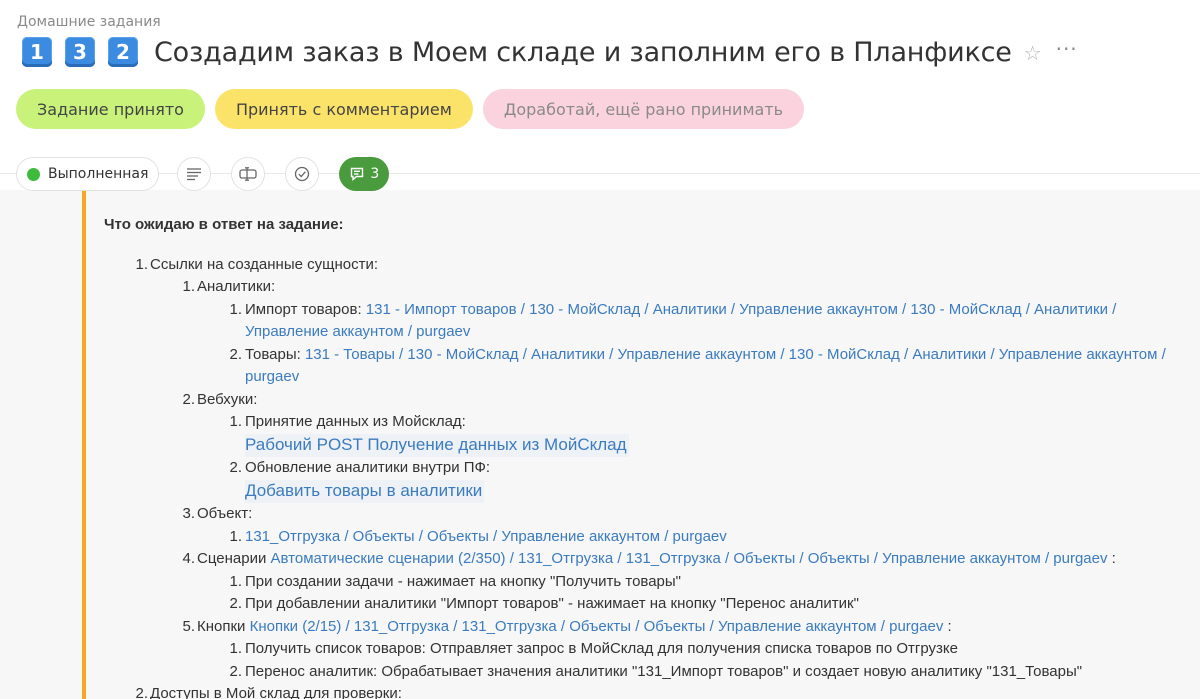 This screenshot has width=1200, height=699. I want to click on accept-with-comment-button: Принять с комментарием, so click(343, 109).